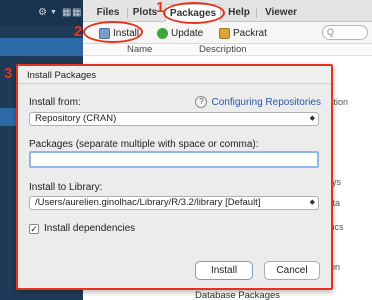 This screenshot has width=372, height=300. What do you see at coordinates (162, 33) in the screenshot?
I see `update-icon` at bounding box center [162, 33].